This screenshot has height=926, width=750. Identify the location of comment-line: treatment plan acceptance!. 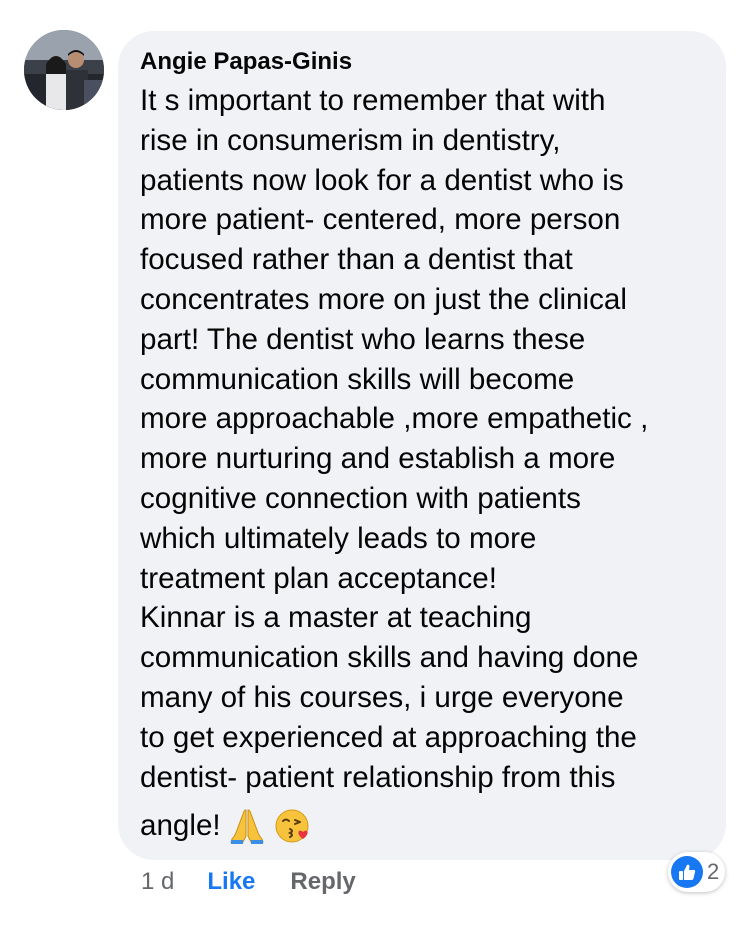
(318, 578).